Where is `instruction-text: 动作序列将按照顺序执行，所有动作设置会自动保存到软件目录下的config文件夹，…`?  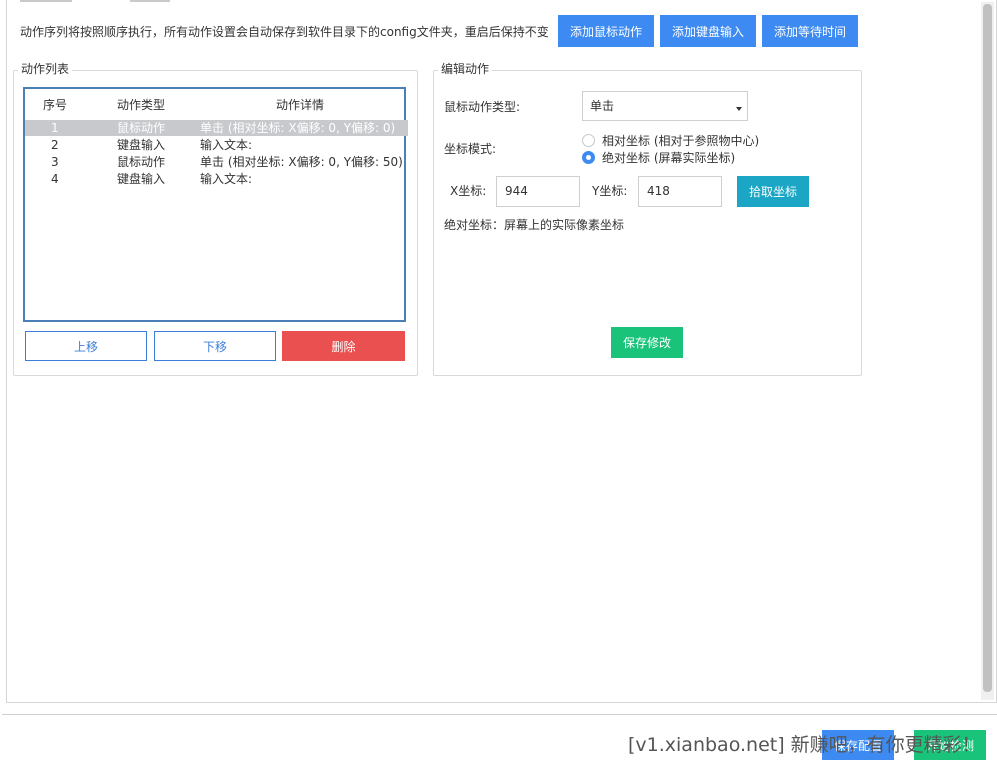 instruction-text: 动作序列将按照顺序执行，所有动作设置会自动保存到软件目录下的config文件夹，… is located at coordinates (284, 32).